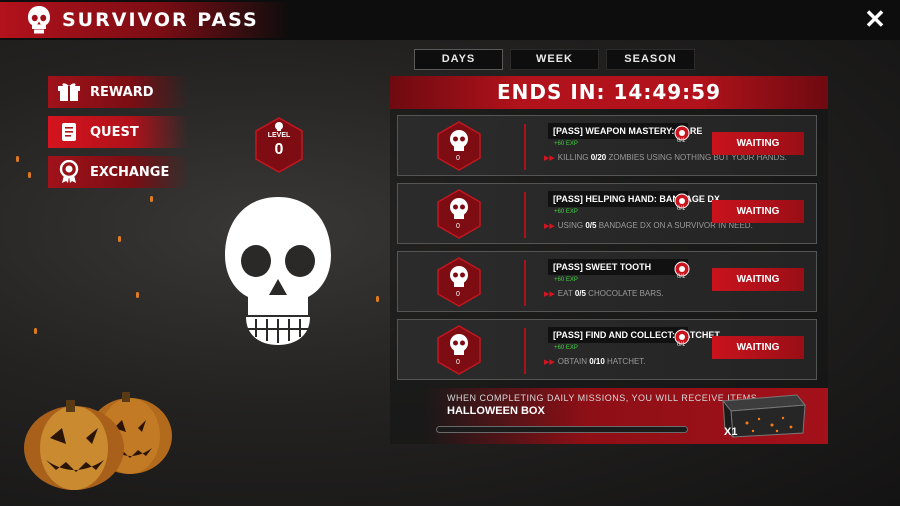 The height and width of the screenshot is (506, 900). I want to click on quest-description: ▶▶ EAT 0/5 CHOCOLATE BARS., so click(604, 293).